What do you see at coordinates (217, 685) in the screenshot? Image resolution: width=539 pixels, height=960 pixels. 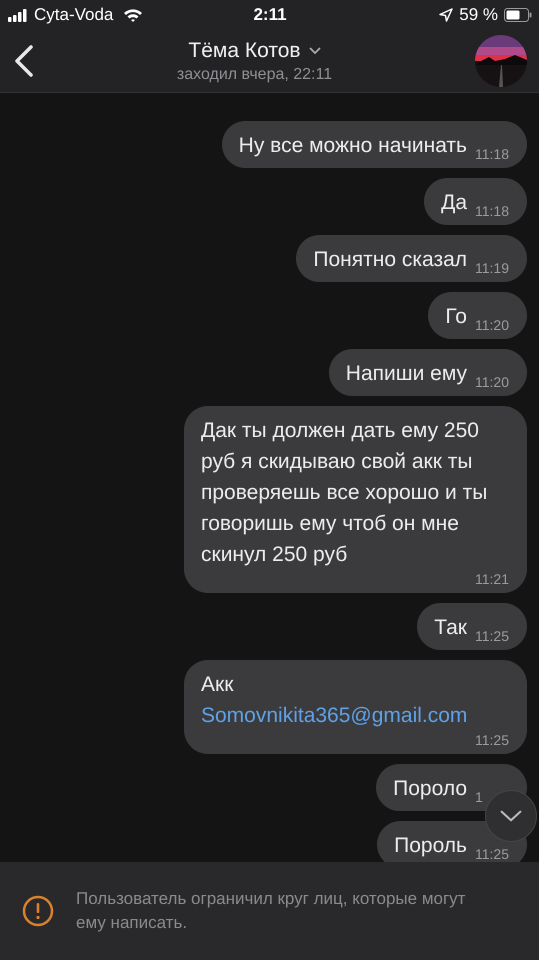 I see `message-text: Акк` at bounding box center [217, 685].